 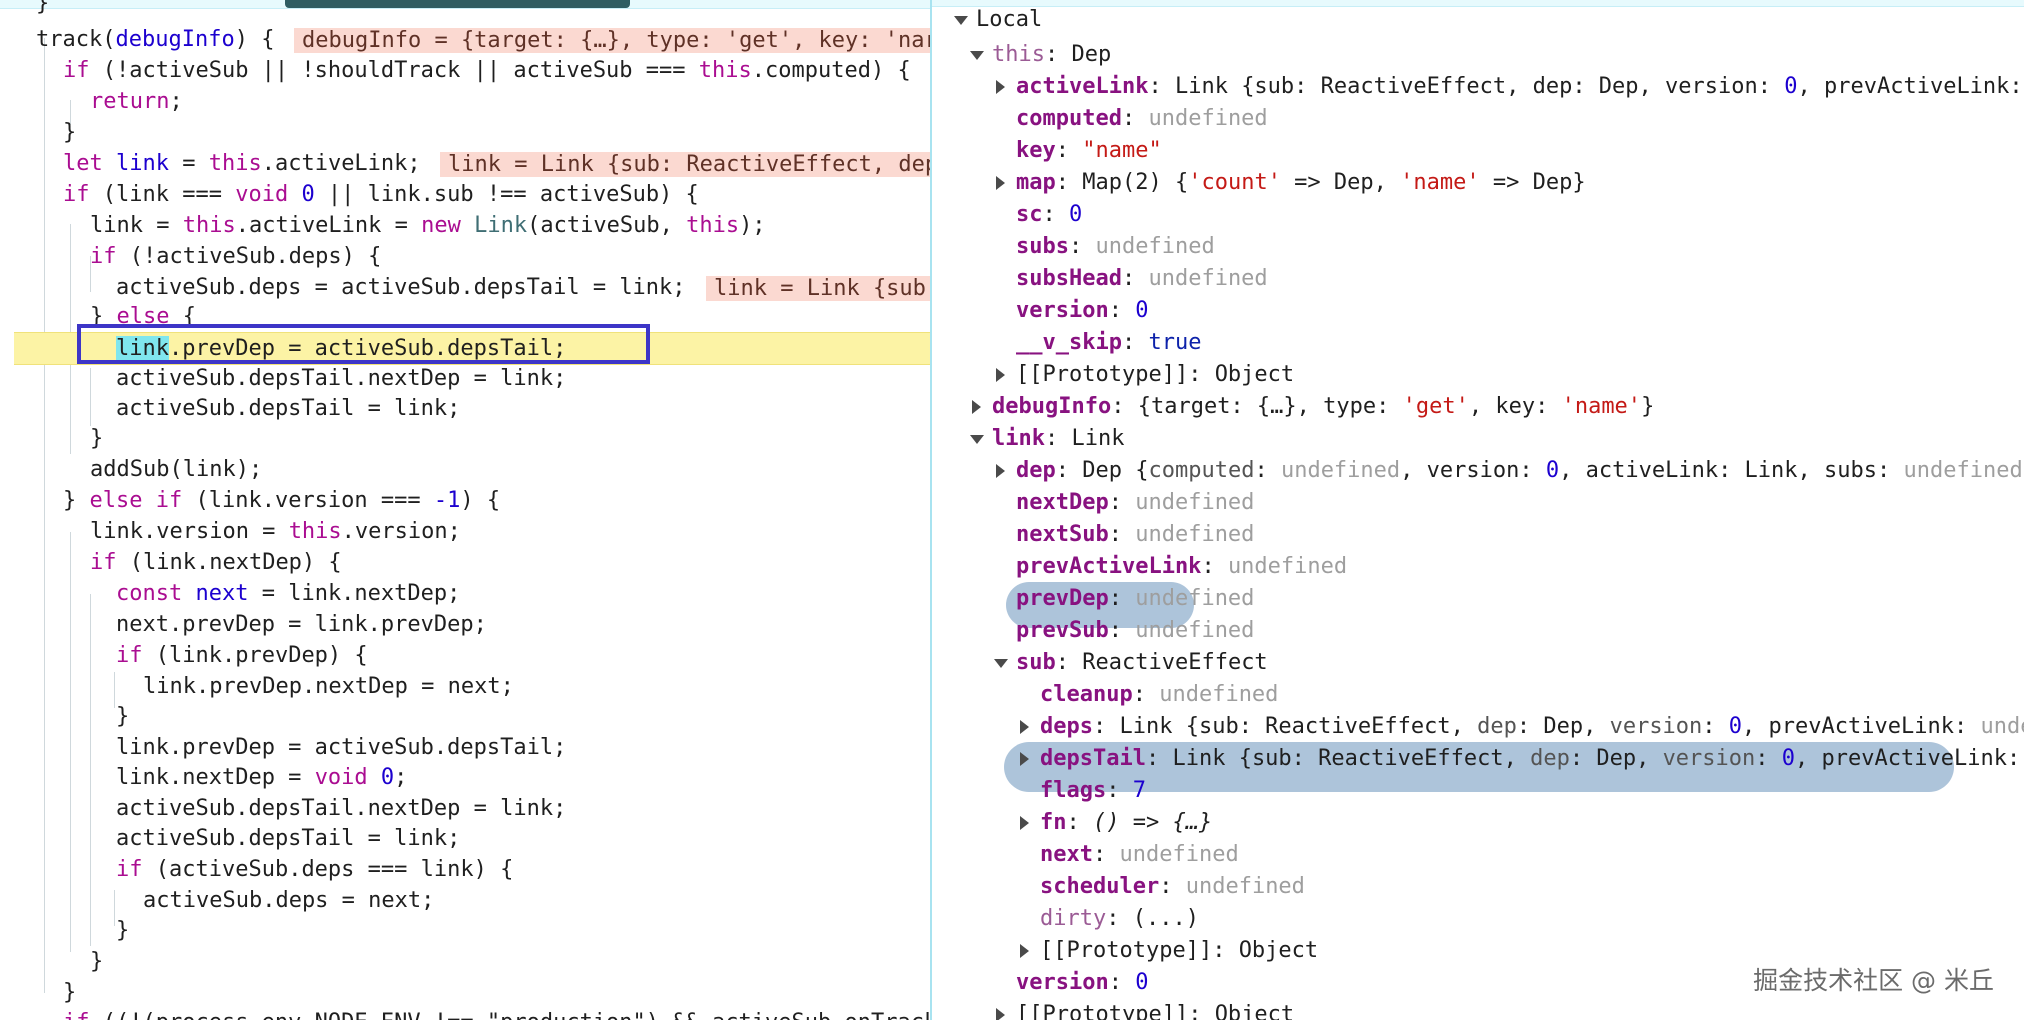 I want to click on code-line: activeSub.deps = next;, so click(x=465, y=900).